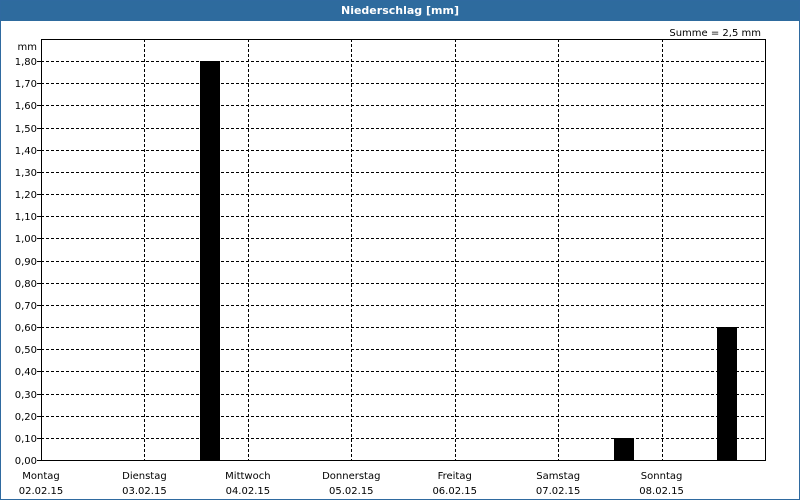  I want to click on y-tick-label: 1,20, so click(26, 195).